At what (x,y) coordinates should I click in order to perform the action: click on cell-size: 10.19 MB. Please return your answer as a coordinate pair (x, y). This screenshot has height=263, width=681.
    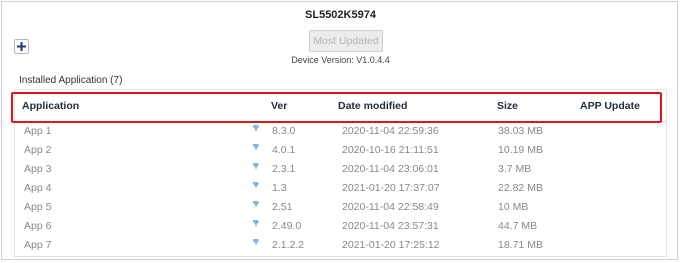
    Looking at the image, I should click on (520, 150).